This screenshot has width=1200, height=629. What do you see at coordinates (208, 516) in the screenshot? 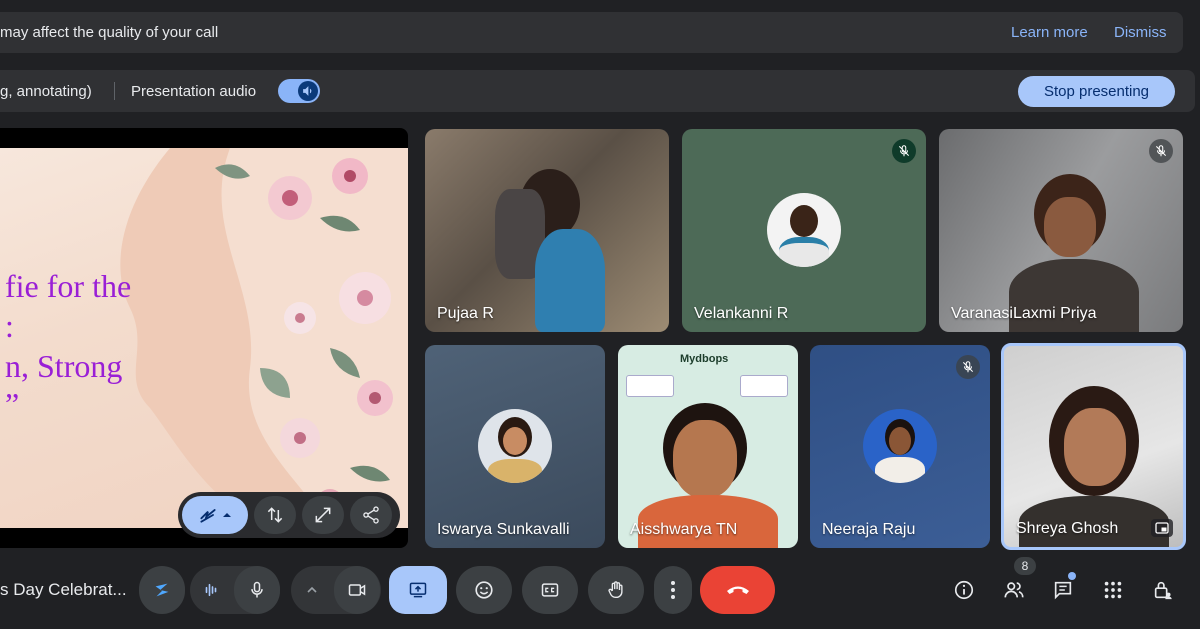
I see `annotate-icon` at bounding box center [208, 516].